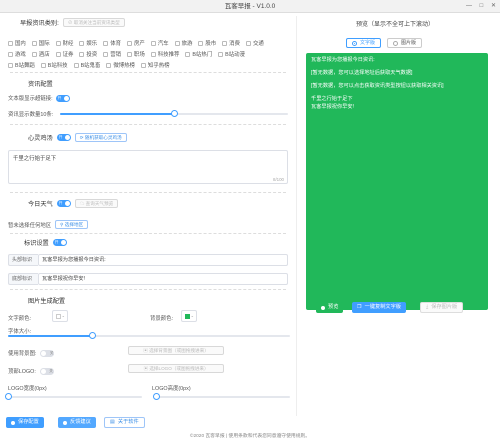  I want to click on category-checkbox: 汽车, so click(159, 43).